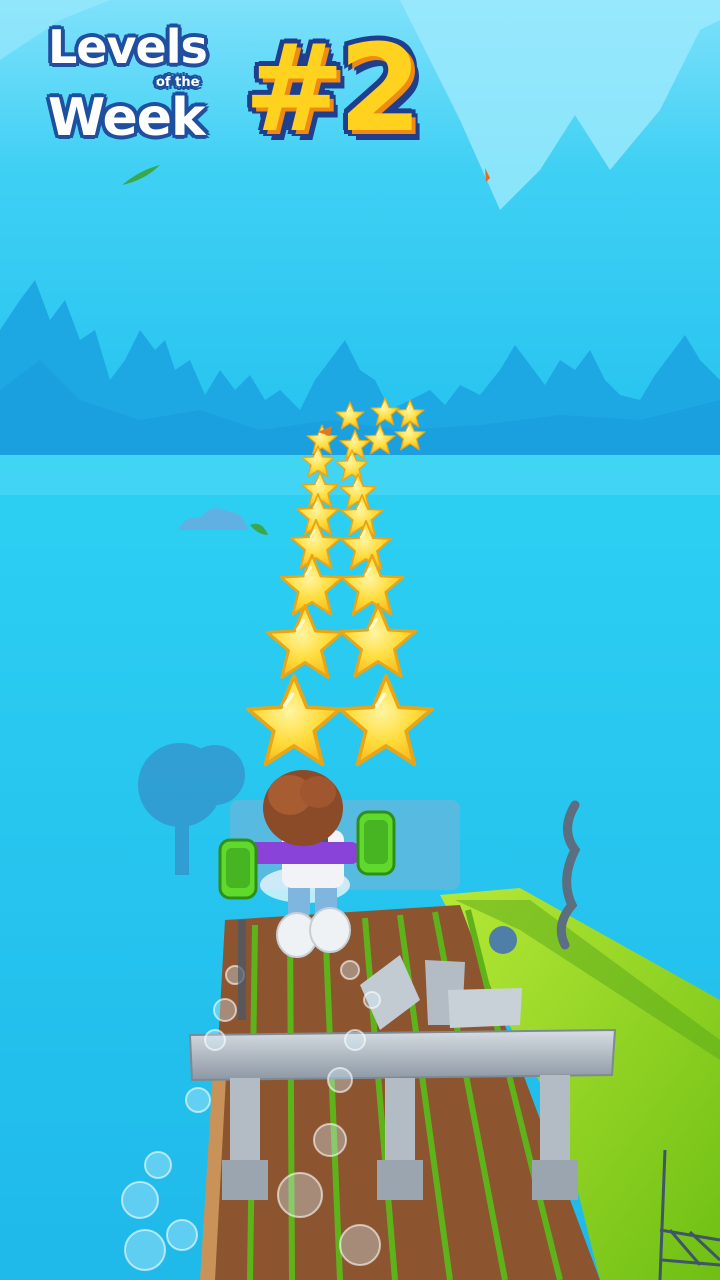  I want to click on level-number: #2, so click(333, 89).